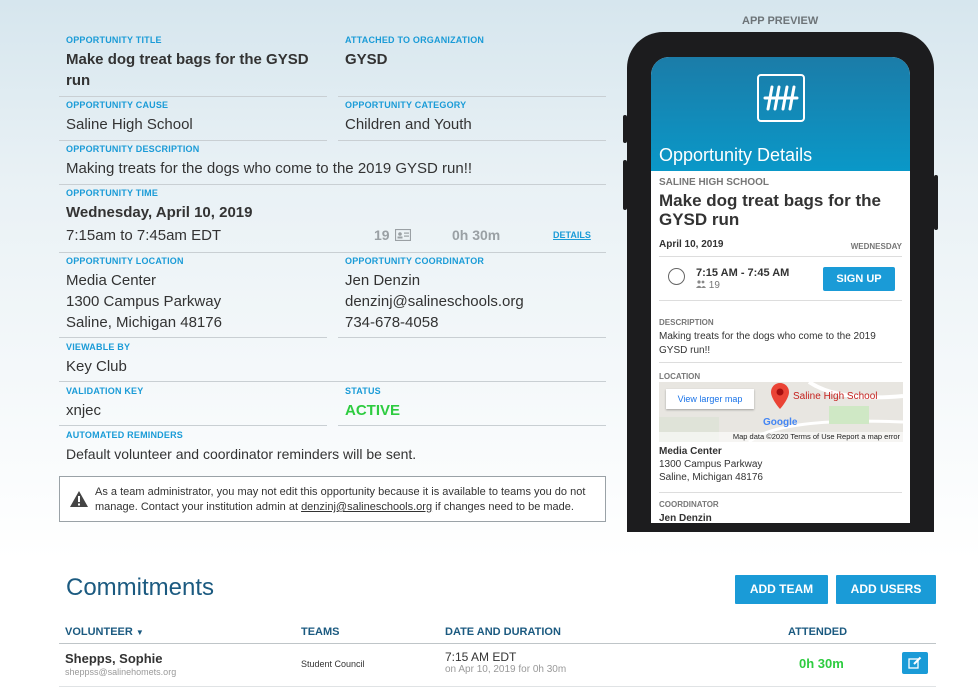 This screenshot has height=693, width=978. Describe the element at coordinates (434, 301) in the screenshot. I see `coordinator-email: denzinj@salineschools.org` at that location.